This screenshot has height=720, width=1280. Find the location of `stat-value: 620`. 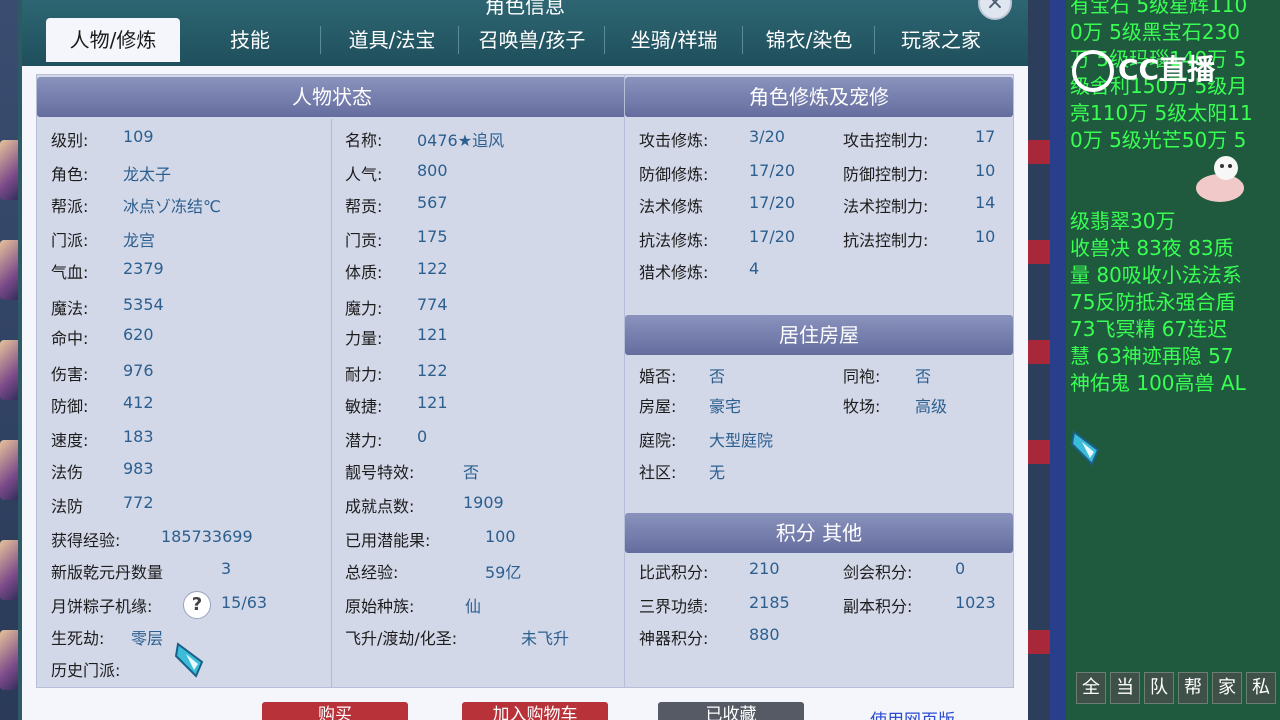

stat-value: 620 is located at coordinates (138, 334).